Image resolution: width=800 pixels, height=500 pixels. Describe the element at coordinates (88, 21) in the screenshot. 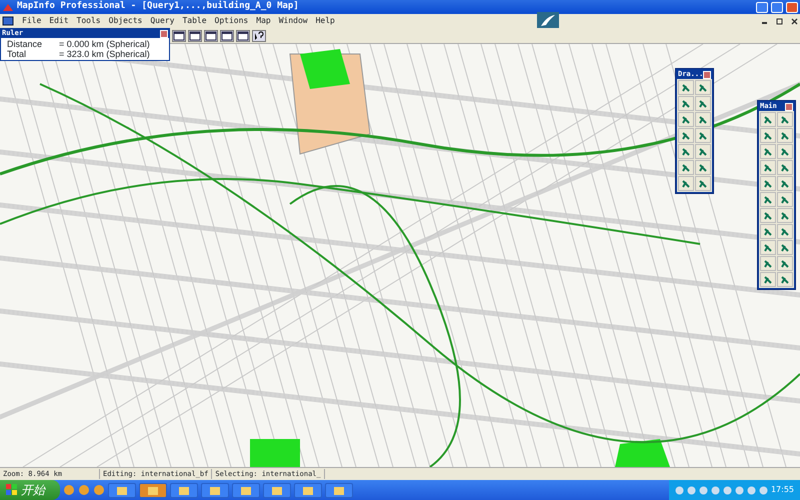

I see `menu-item: Tools` at that location.